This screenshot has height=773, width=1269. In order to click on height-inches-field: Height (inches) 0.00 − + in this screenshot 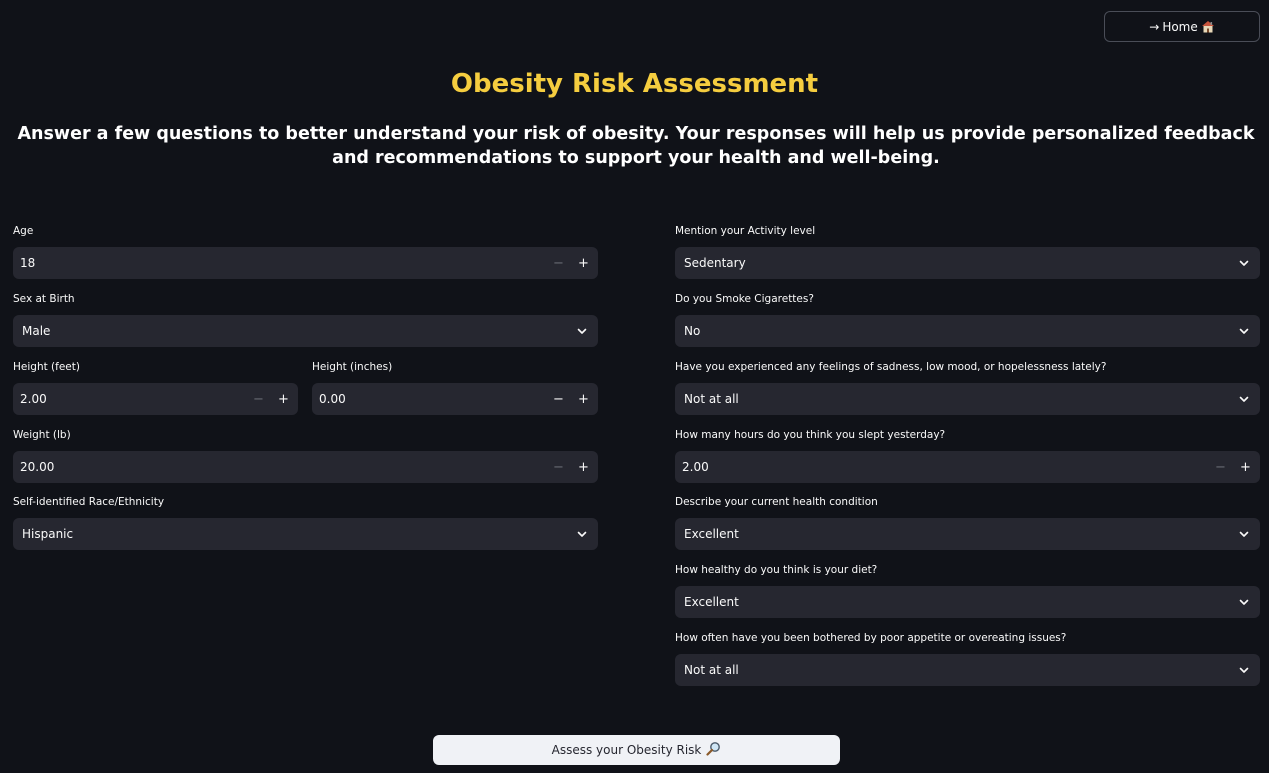, I will do `click(455, 387)`.